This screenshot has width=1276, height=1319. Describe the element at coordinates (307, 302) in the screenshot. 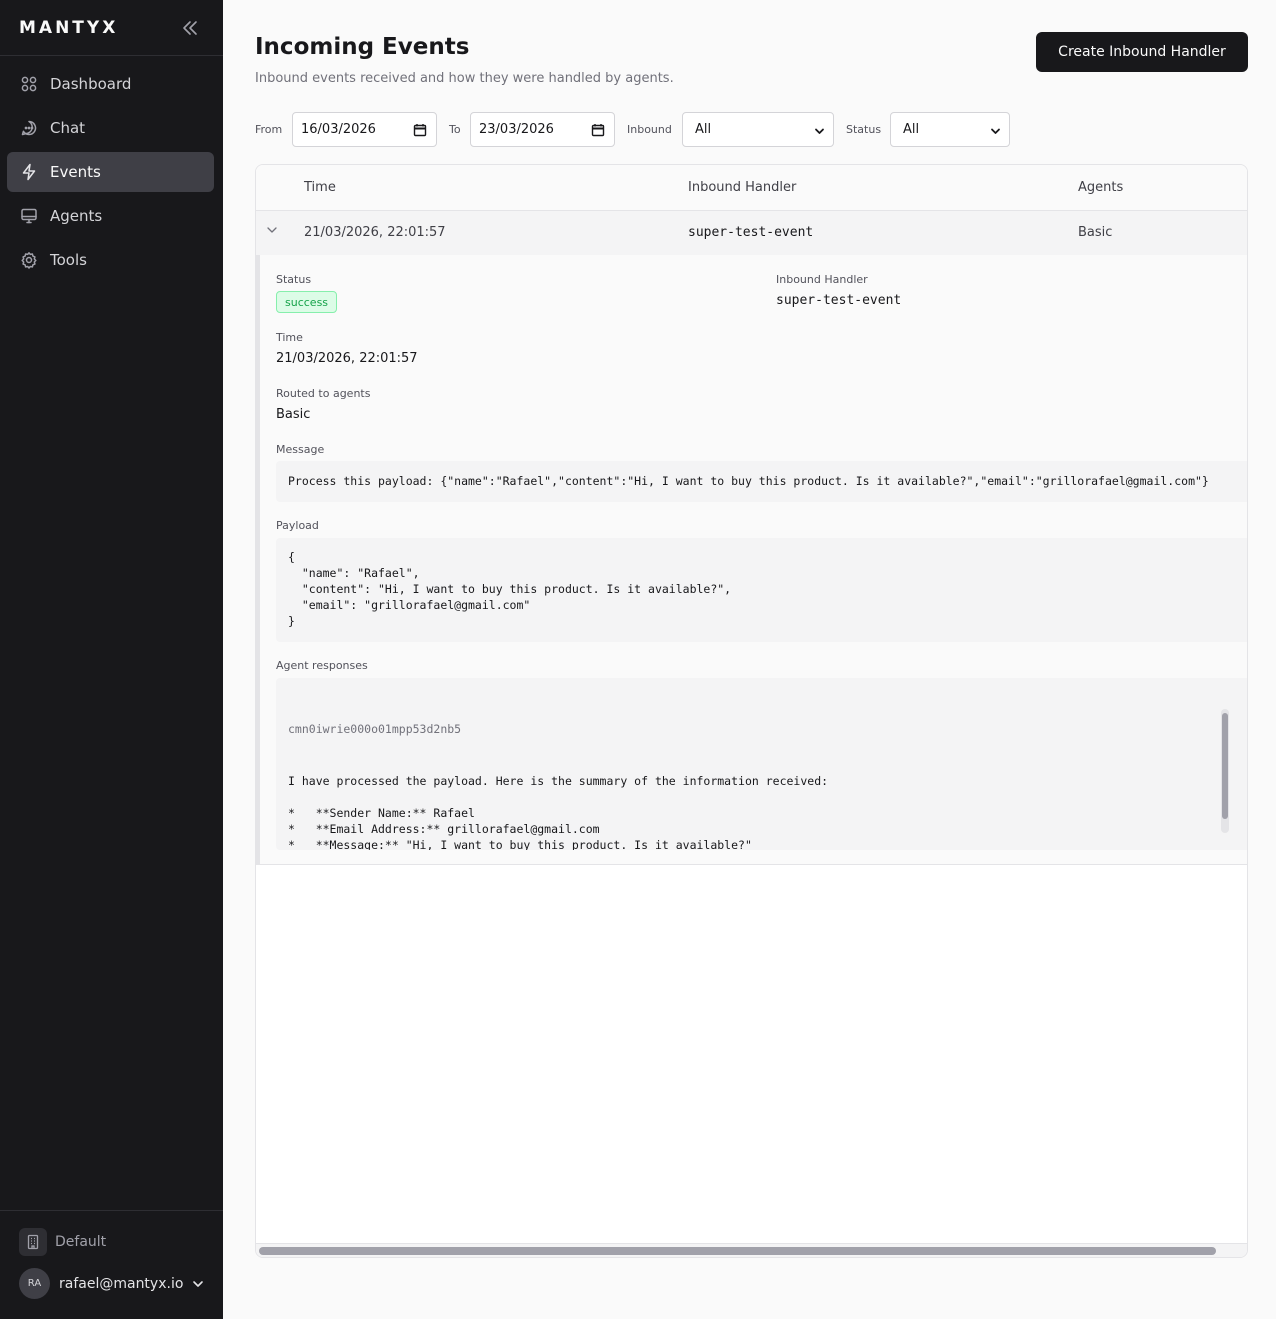

I see `status-badge: success` at that location.